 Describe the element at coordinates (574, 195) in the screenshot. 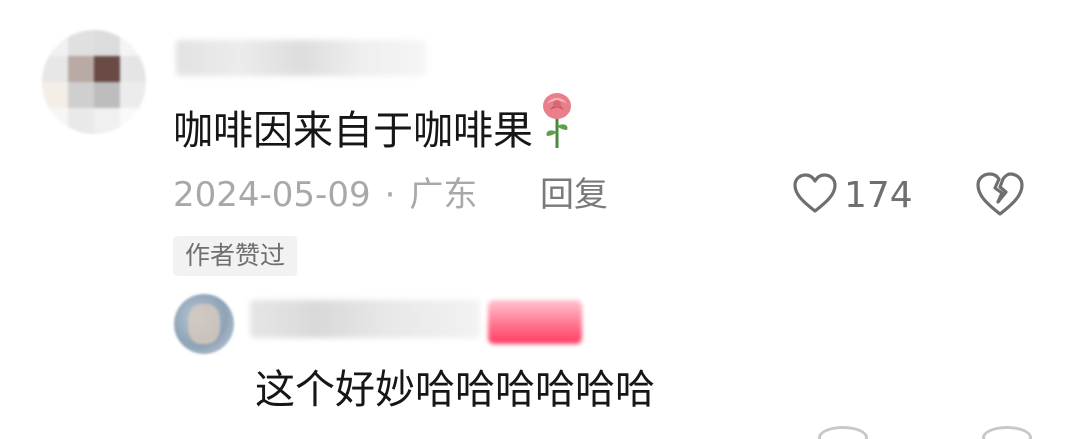

I see `reply-button: 回复` at that location.